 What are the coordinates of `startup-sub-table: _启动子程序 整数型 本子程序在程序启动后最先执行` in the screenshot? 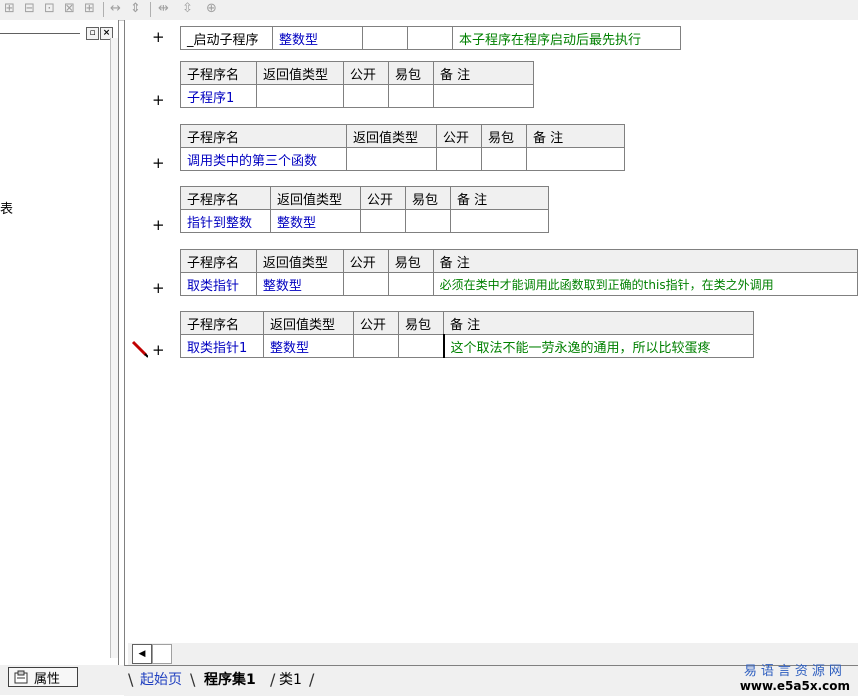 It's located at (430, 38).